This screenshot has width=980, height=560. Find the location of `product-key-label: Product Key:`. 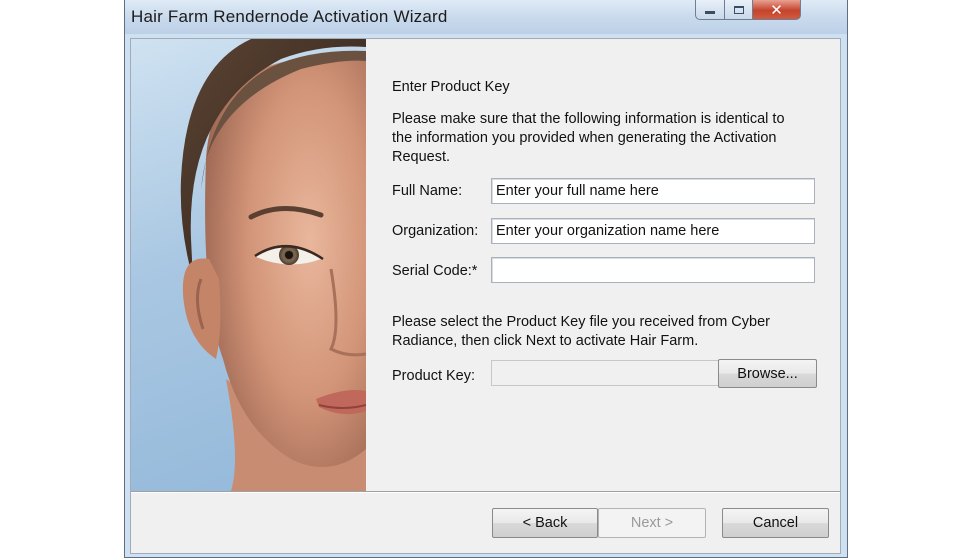

product-key-label: Product Key: is located at coordinates (434, 376).